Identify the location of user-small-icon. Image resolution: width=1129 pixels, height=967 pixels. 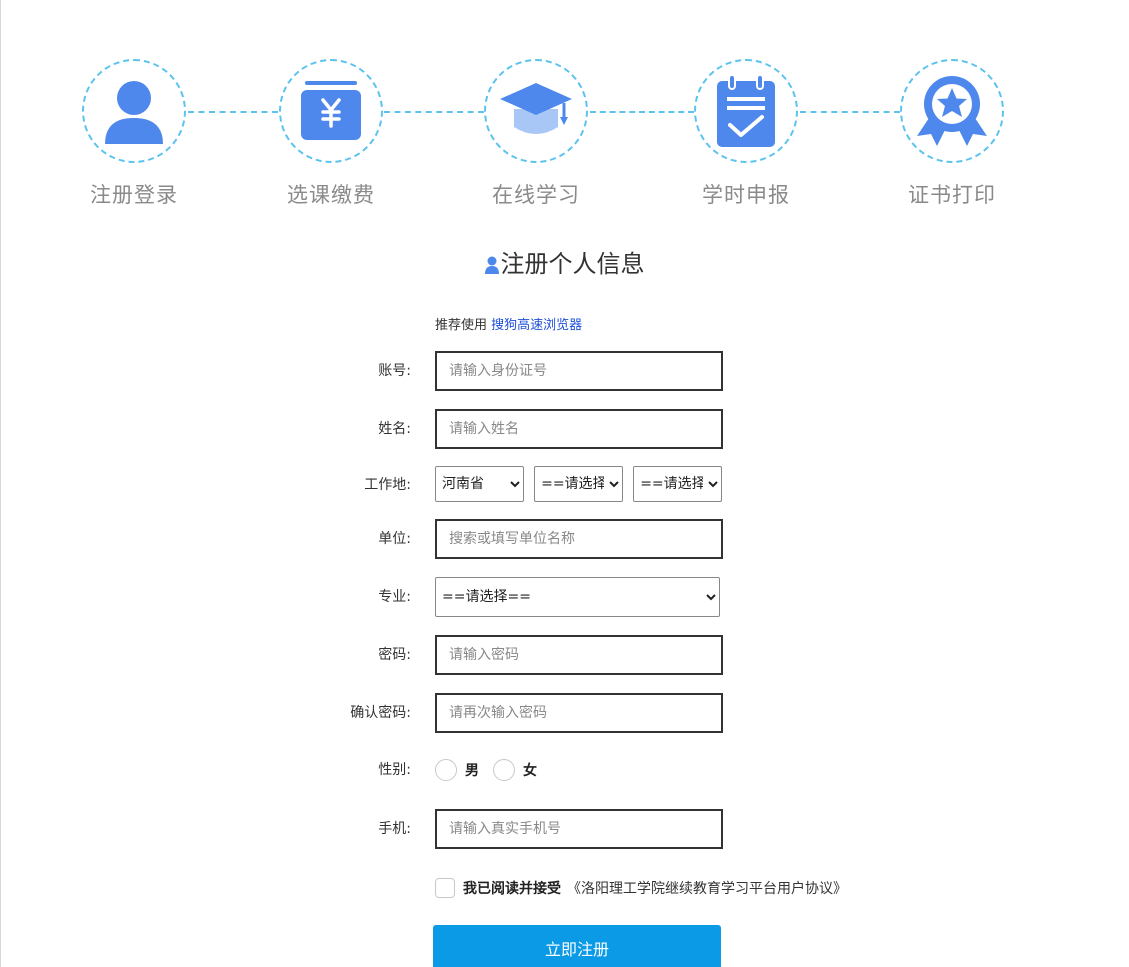
(491, 265).